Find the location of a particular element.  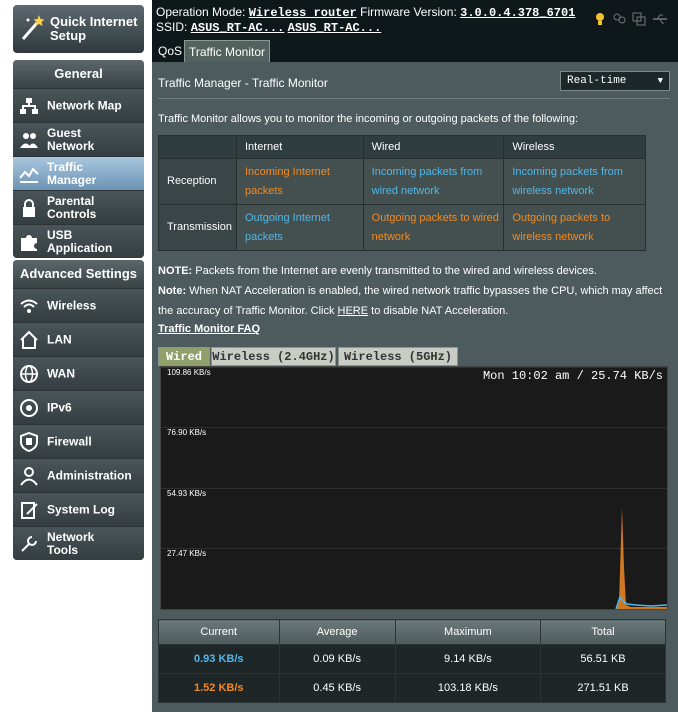

sidebar-item-administration: Administration is located at coordinates (78, 475).